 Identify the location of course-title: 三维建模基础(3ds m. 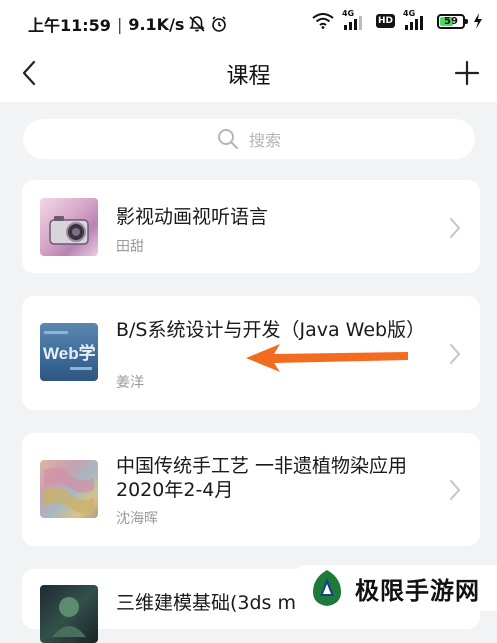
(206, 603).